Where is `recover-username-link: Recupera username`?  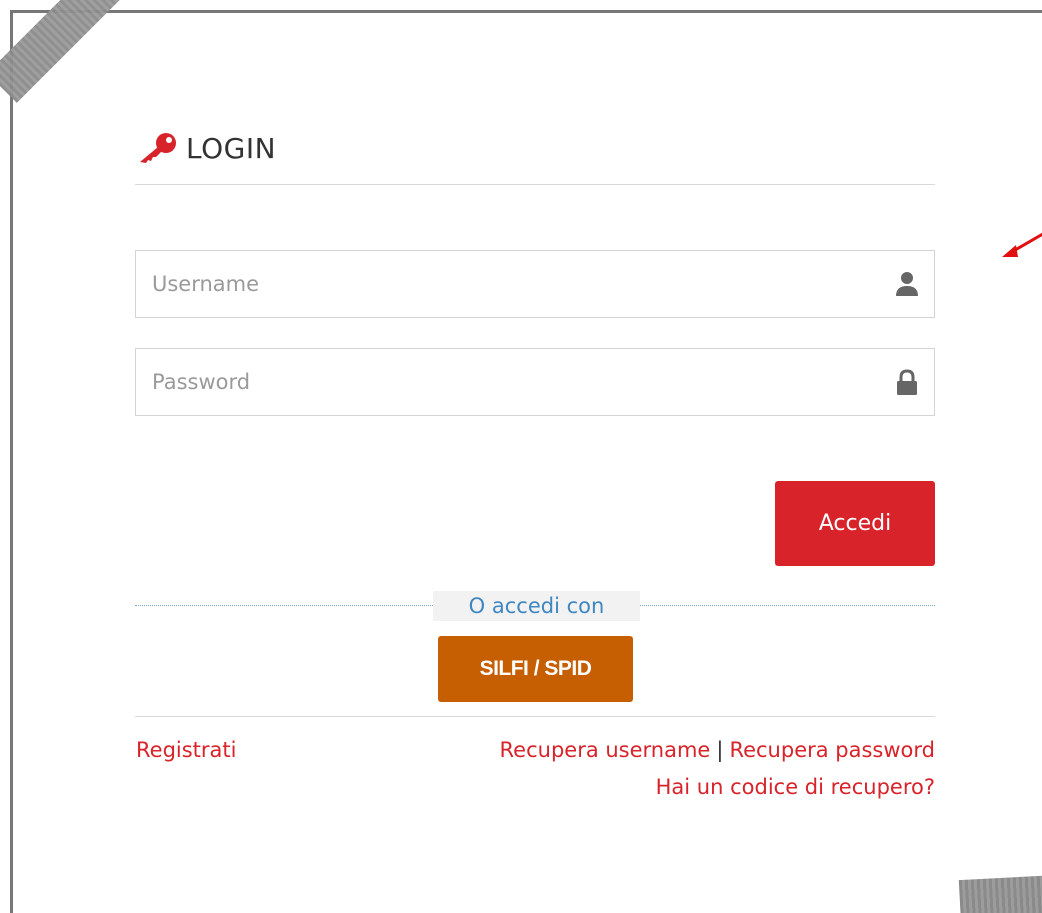
recover-username-link: Recupera username is located at coordinates (605, 750).